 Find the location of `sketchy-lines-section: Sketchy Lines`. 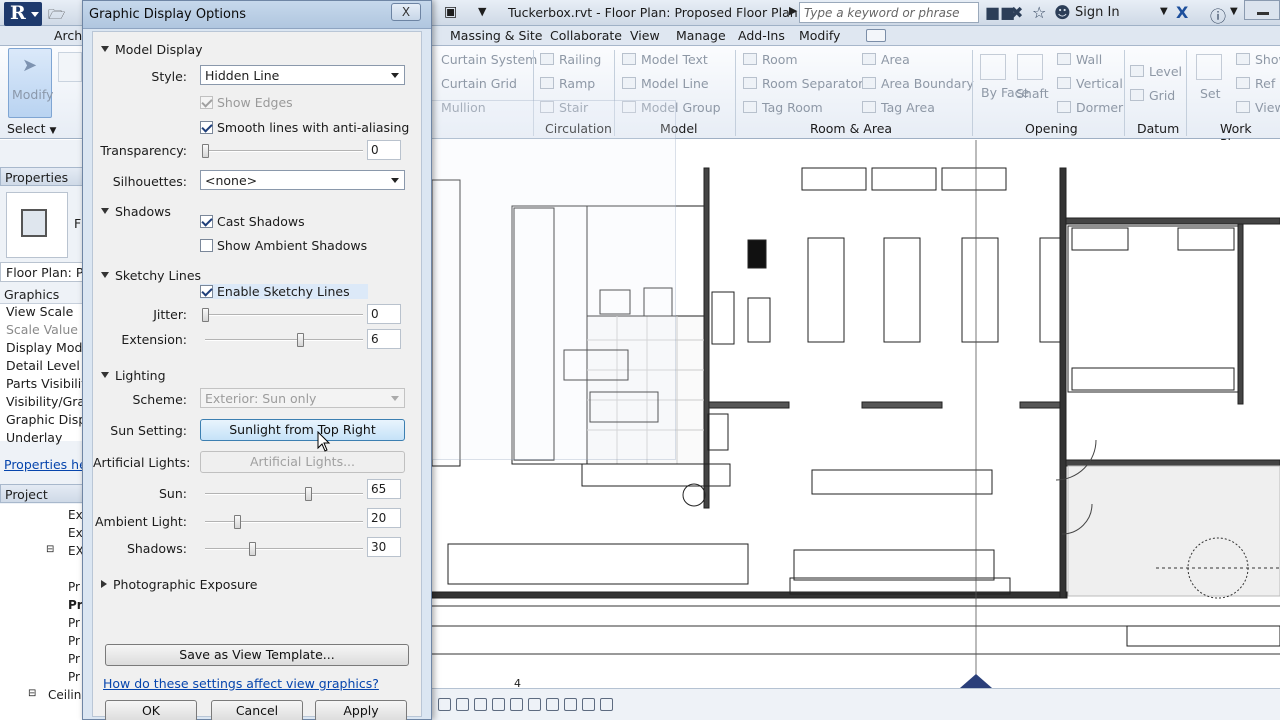

sketchy-lines-section: Sketchy Lines is located at coordinates (151, 275).